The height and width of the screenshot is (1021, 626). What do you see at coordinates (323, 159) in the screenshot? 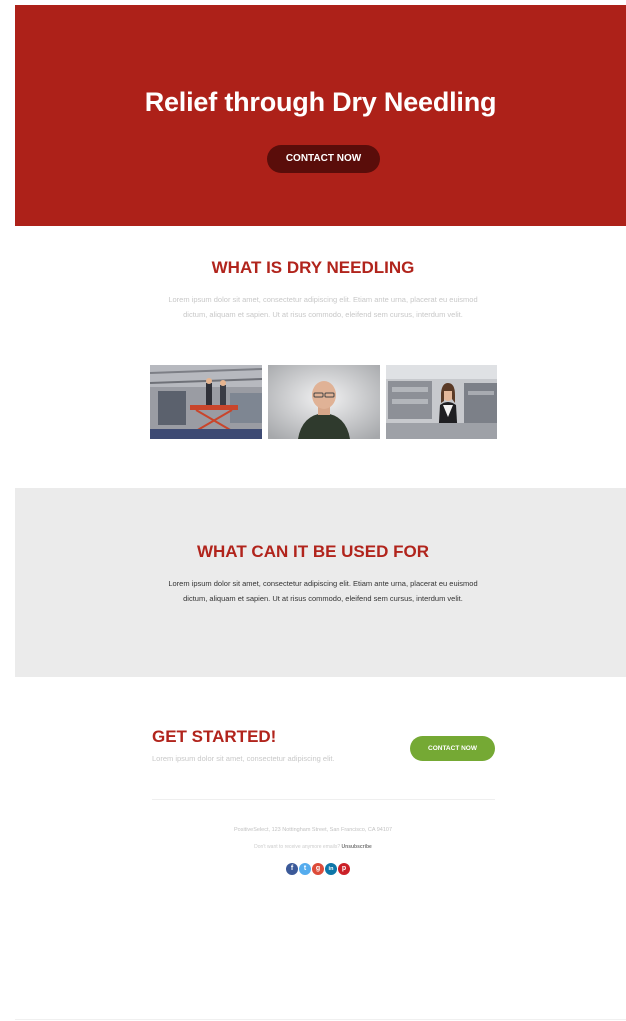
I see `hero-contact-button: CONTACT NOW` at bounding box center [323, 159].